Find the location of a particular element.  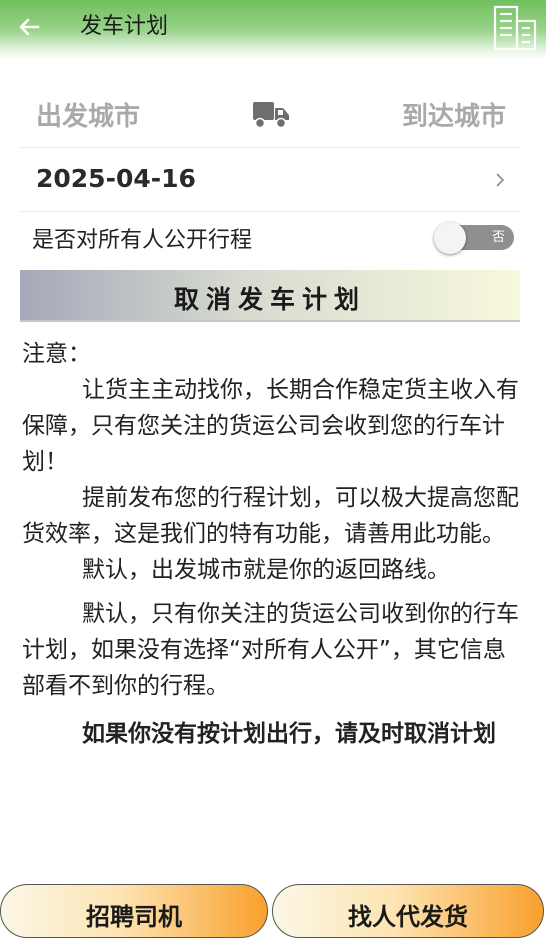

notice-paragraph: 默认，出发城市就是你的返回路线。 is located at coordinates (266, 570).